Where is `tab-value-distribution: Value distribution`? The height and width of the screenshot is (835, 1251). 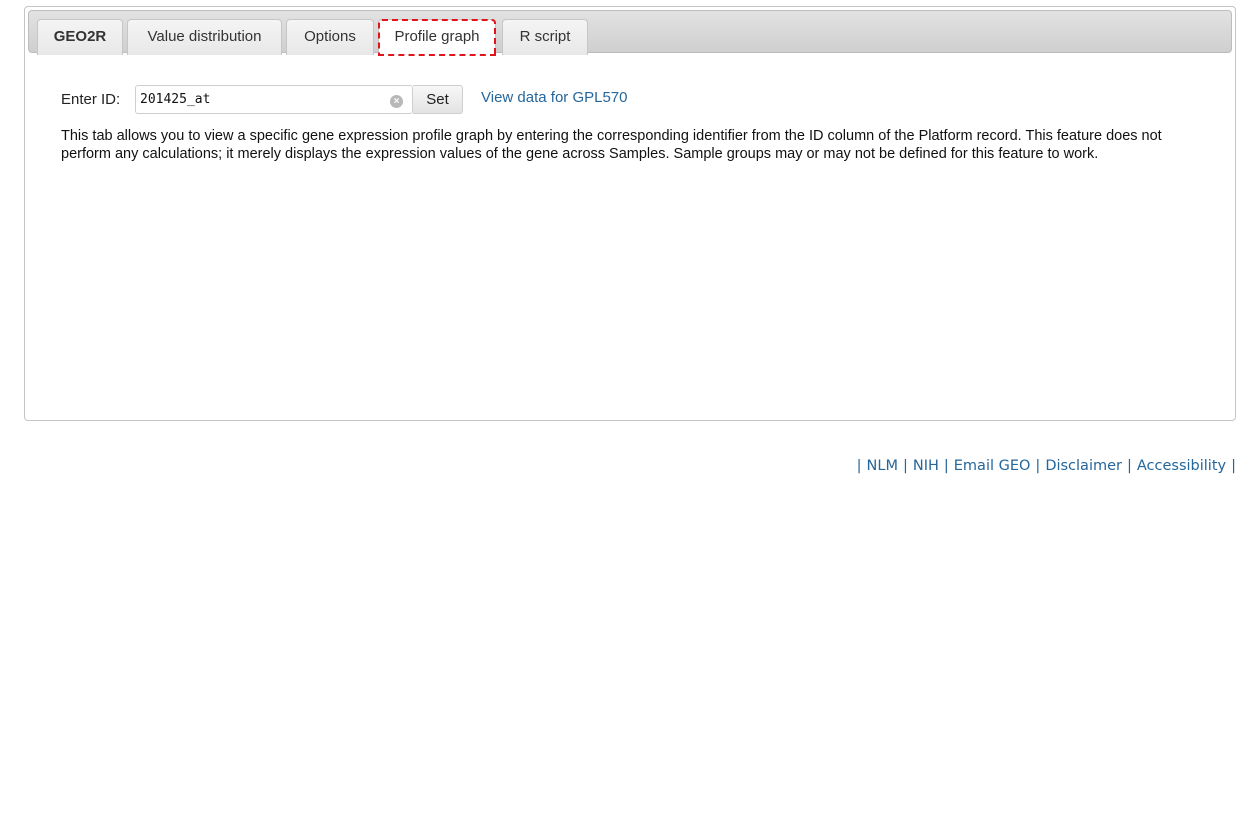 tab-value-distribution: Value distribution is located at coordinates (204, 37).